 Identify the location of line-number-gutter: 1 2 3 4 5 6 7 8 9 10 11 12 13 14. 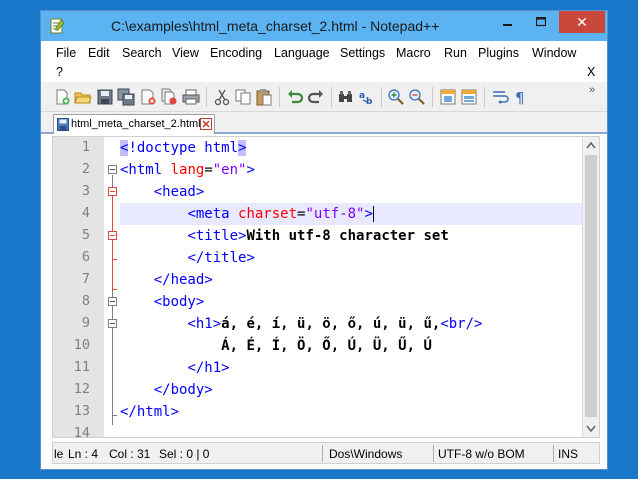
(78, 287).